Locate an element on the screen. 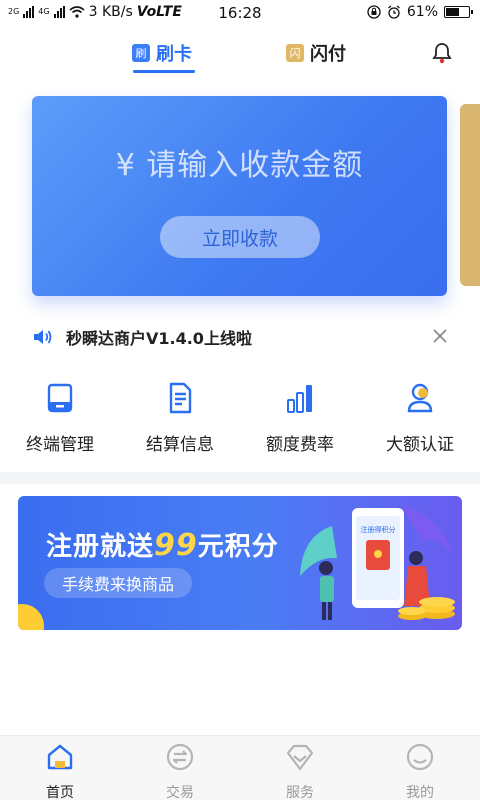 The width and height of the screenshot is (480, 800). tab-swipe-card: 刷 刷卡 is located at coordinates (162, 53).